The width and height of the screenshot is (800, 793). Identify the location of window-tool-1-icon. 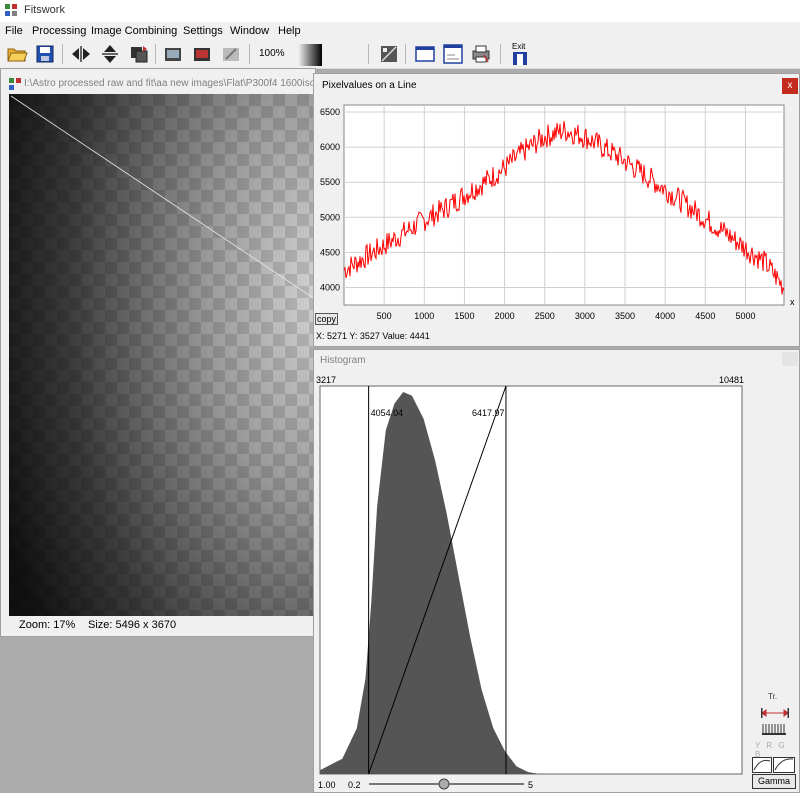
(425, 54).